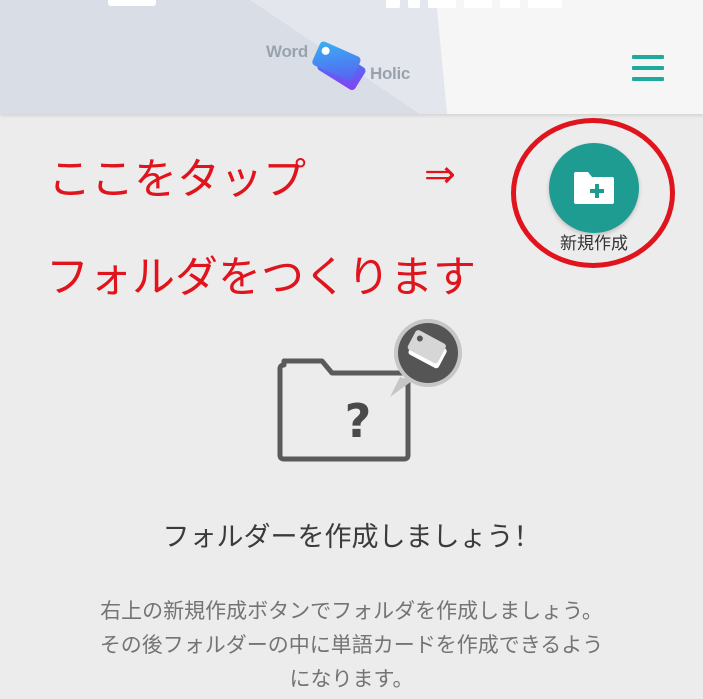 Image resolution: width=703 pixels, height=699 pixels. I want to click on new-folder-fab, so click(594, 188).